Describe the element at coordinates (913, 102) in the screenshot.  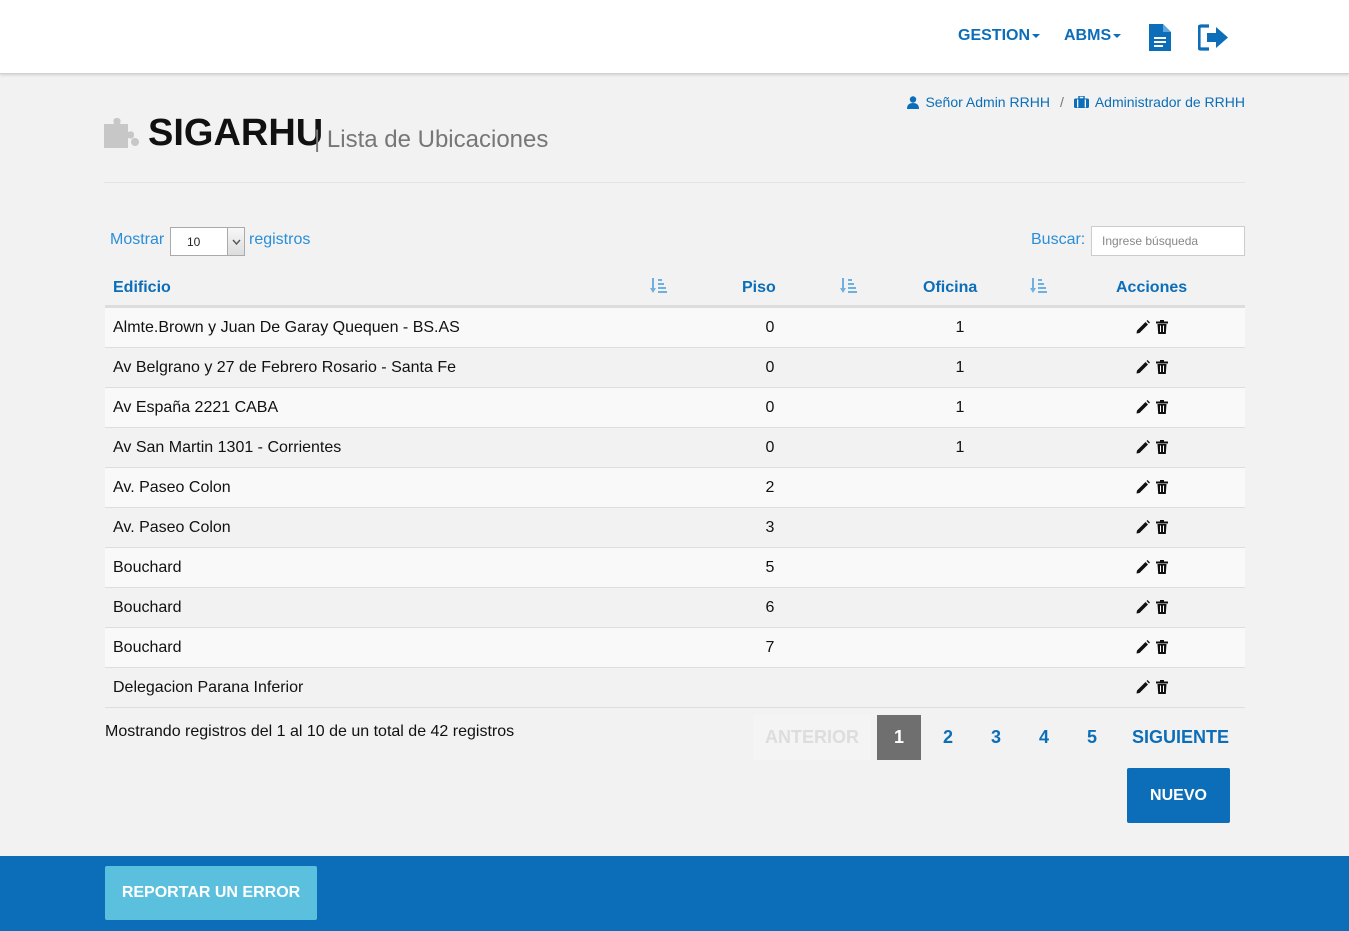
I see `user-icon` at that location.